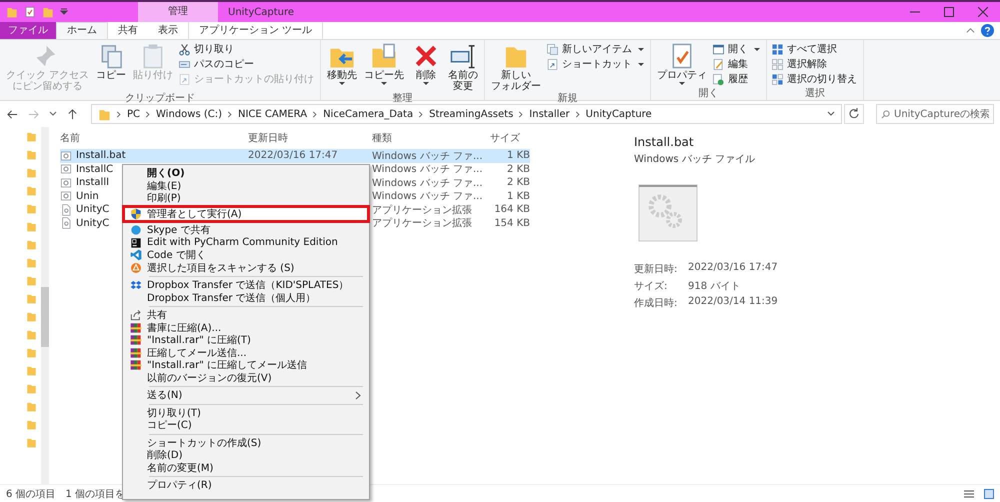 The width and height of the screenshot is (1000, 502). Describe the element at coordinates (619, 114) in the screenshot. I see `breadcrumb-item: UnityCapture` at that location.